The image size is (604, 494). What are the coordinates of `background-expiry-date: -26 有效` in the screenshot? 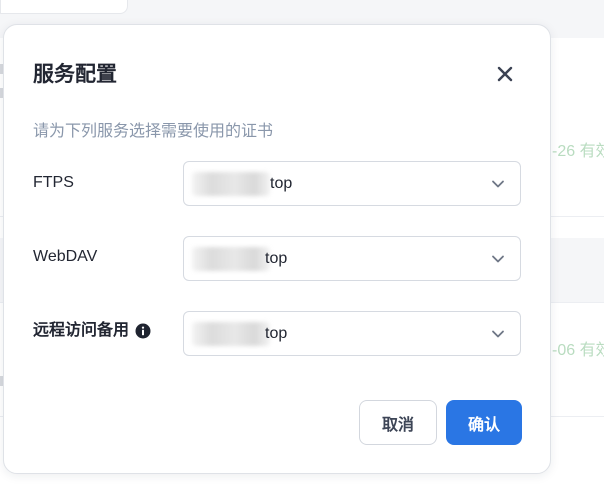 It's located at (578, 151).